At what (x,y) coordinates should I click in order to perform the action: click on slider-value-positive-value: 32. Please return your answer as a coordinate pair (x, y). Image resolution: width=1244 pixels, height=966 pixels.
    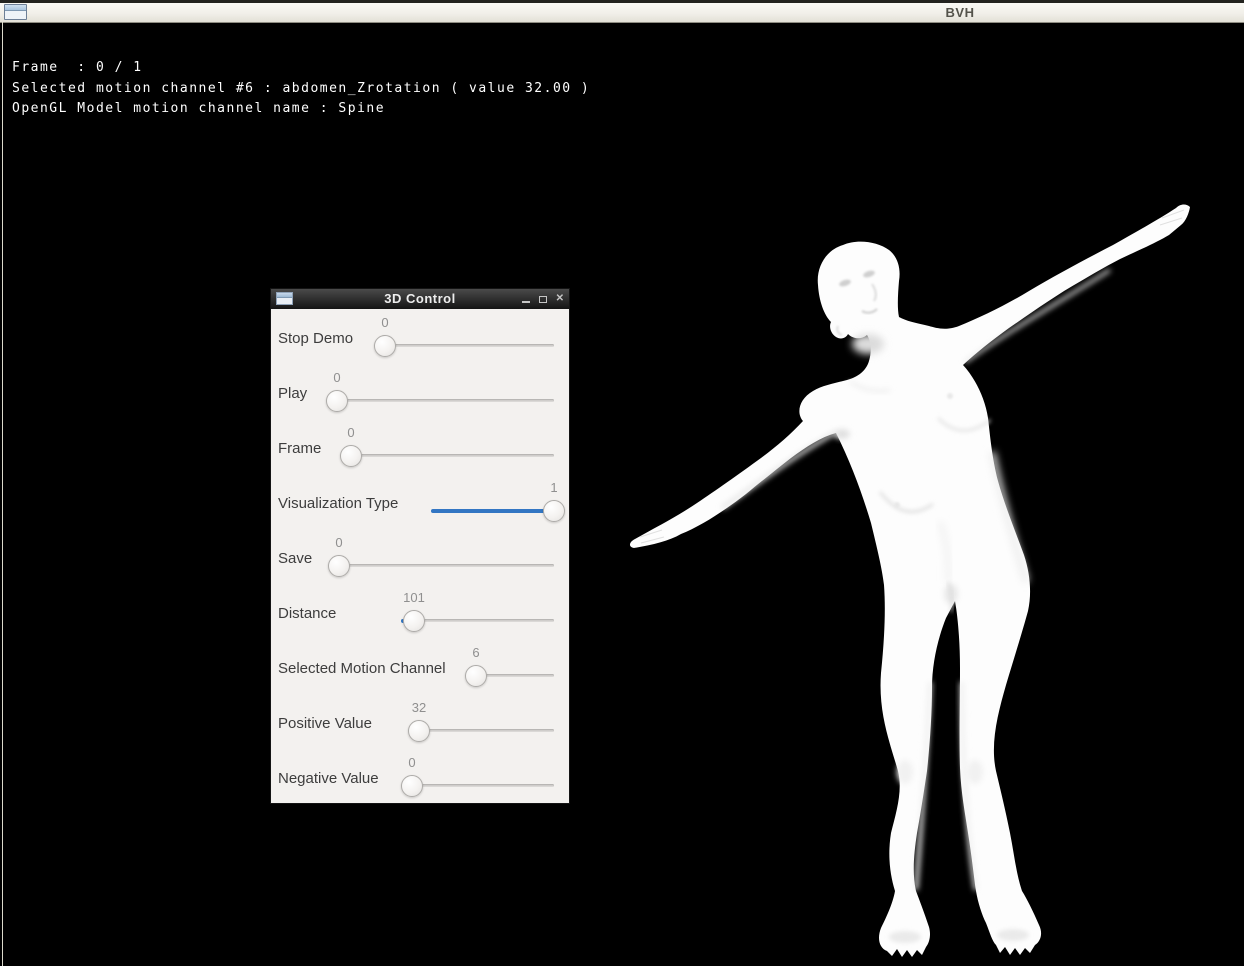
    Looking at the image, I should click on (419, 707).